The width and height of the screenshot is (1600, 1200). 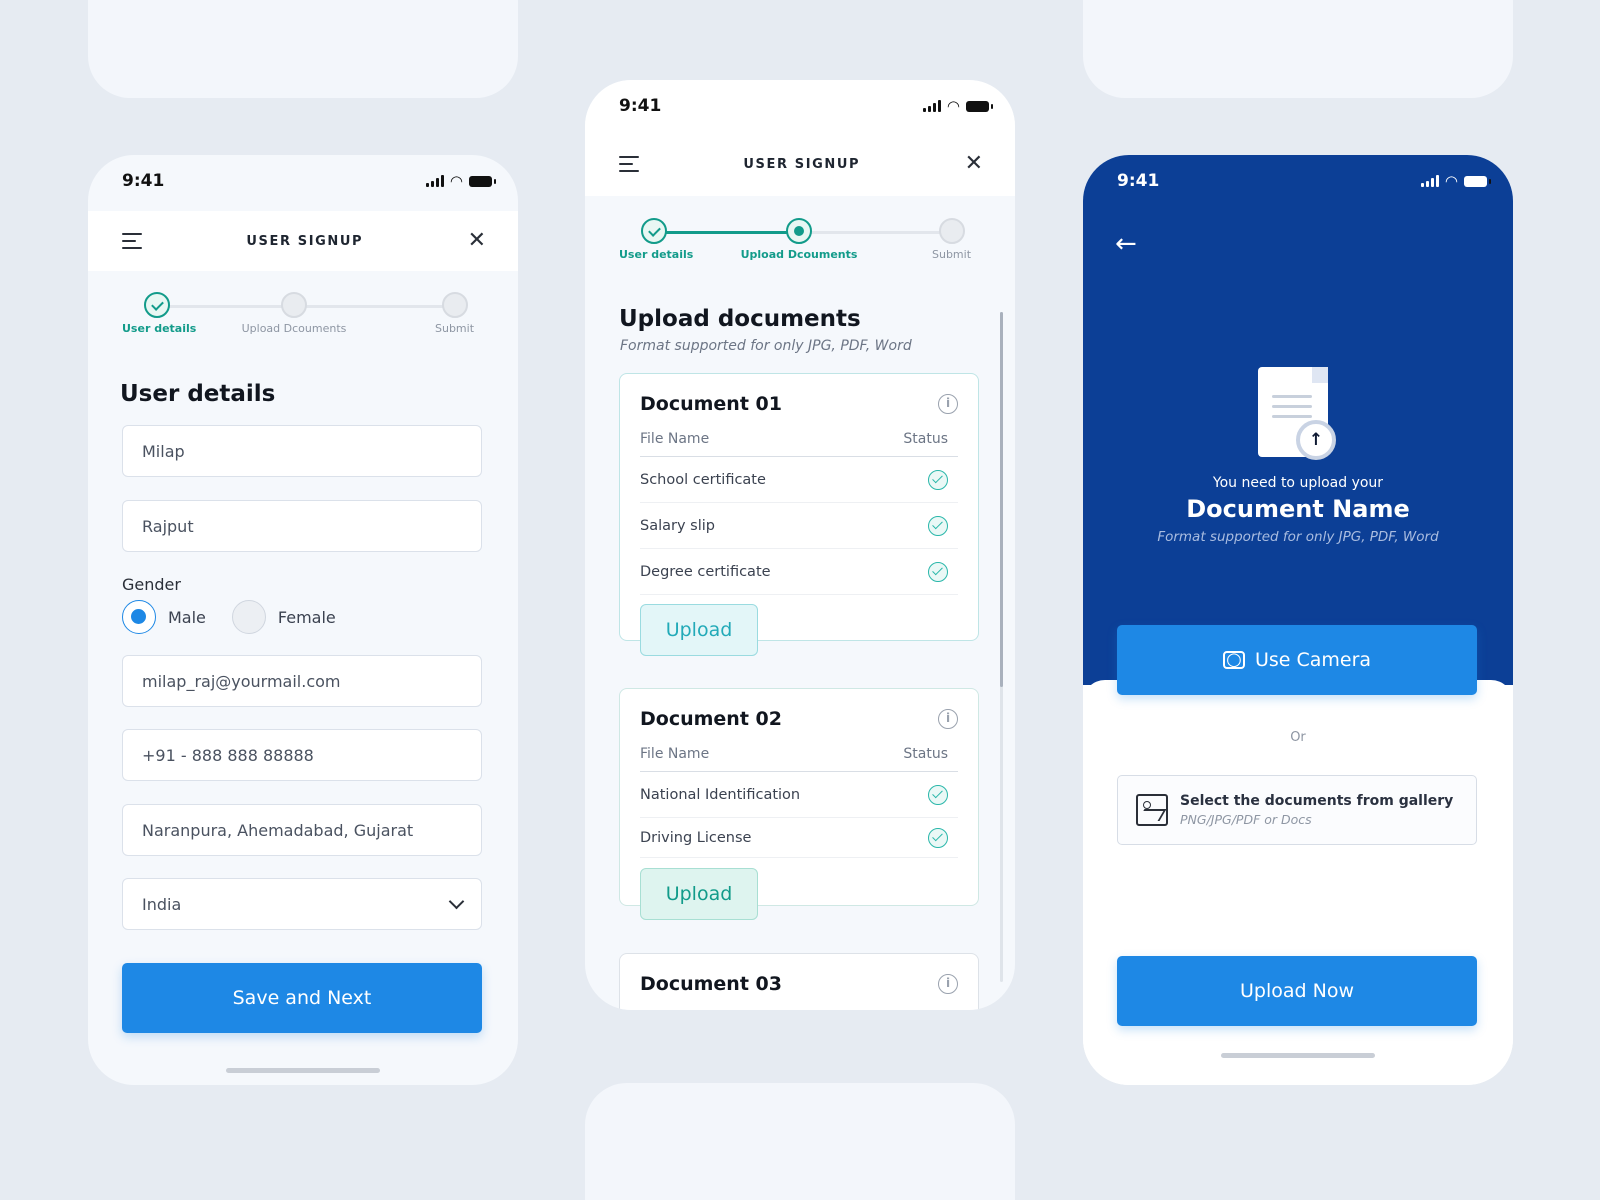 What do you see at coordinates (164, 617) in the screenshot?
I see `gender-male-radio: Male` at bounding box center [164, 617].